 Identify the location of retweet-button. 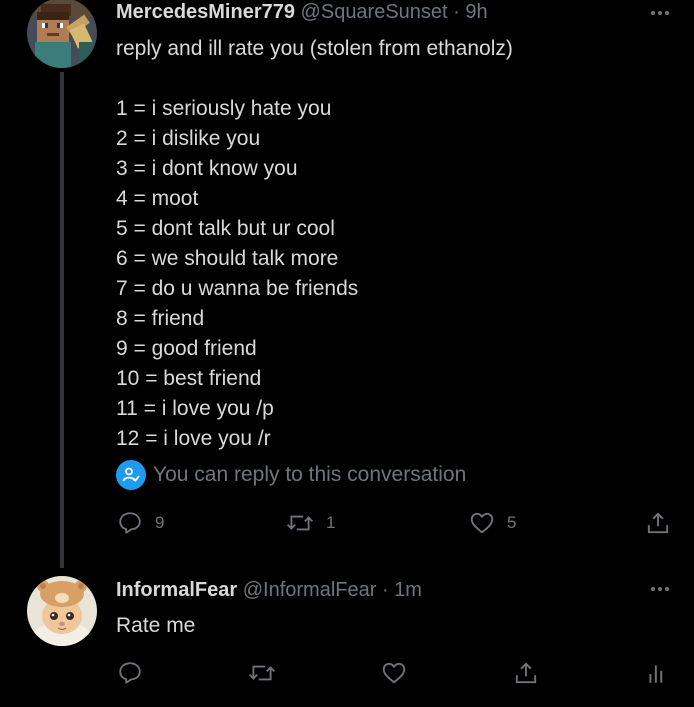
(262, 673).